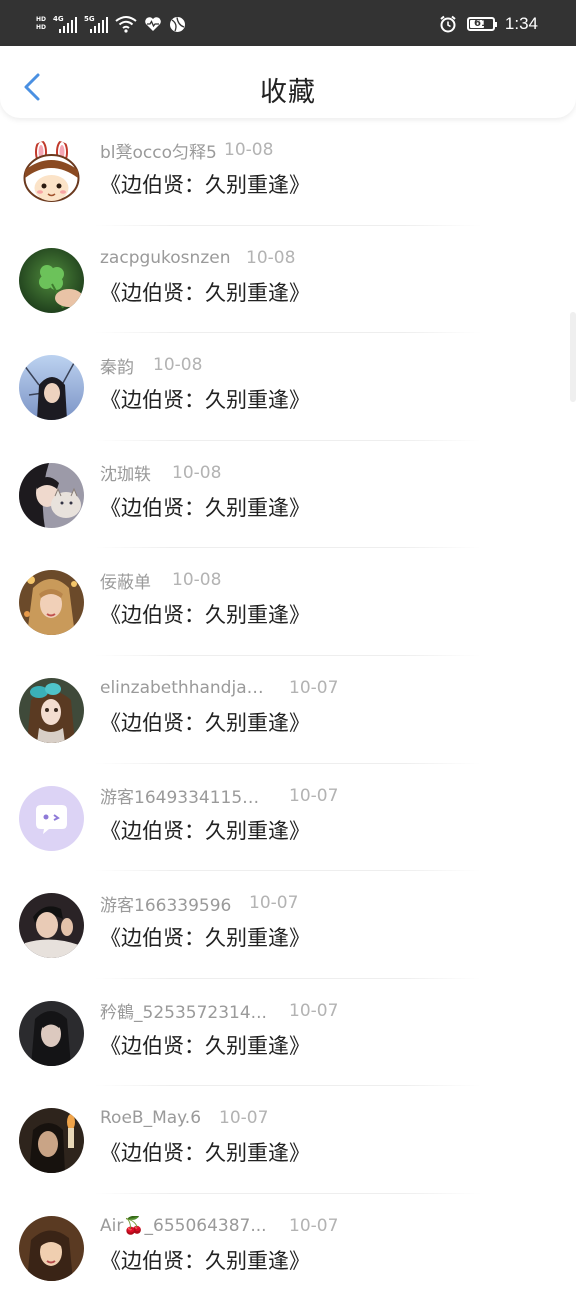 This screenshot has height=1302, width=576. What do you see at coordinates (158, 150) in the screenshot?
I see `username: bl凳occo匀释5` at bounding box center [158, 150].